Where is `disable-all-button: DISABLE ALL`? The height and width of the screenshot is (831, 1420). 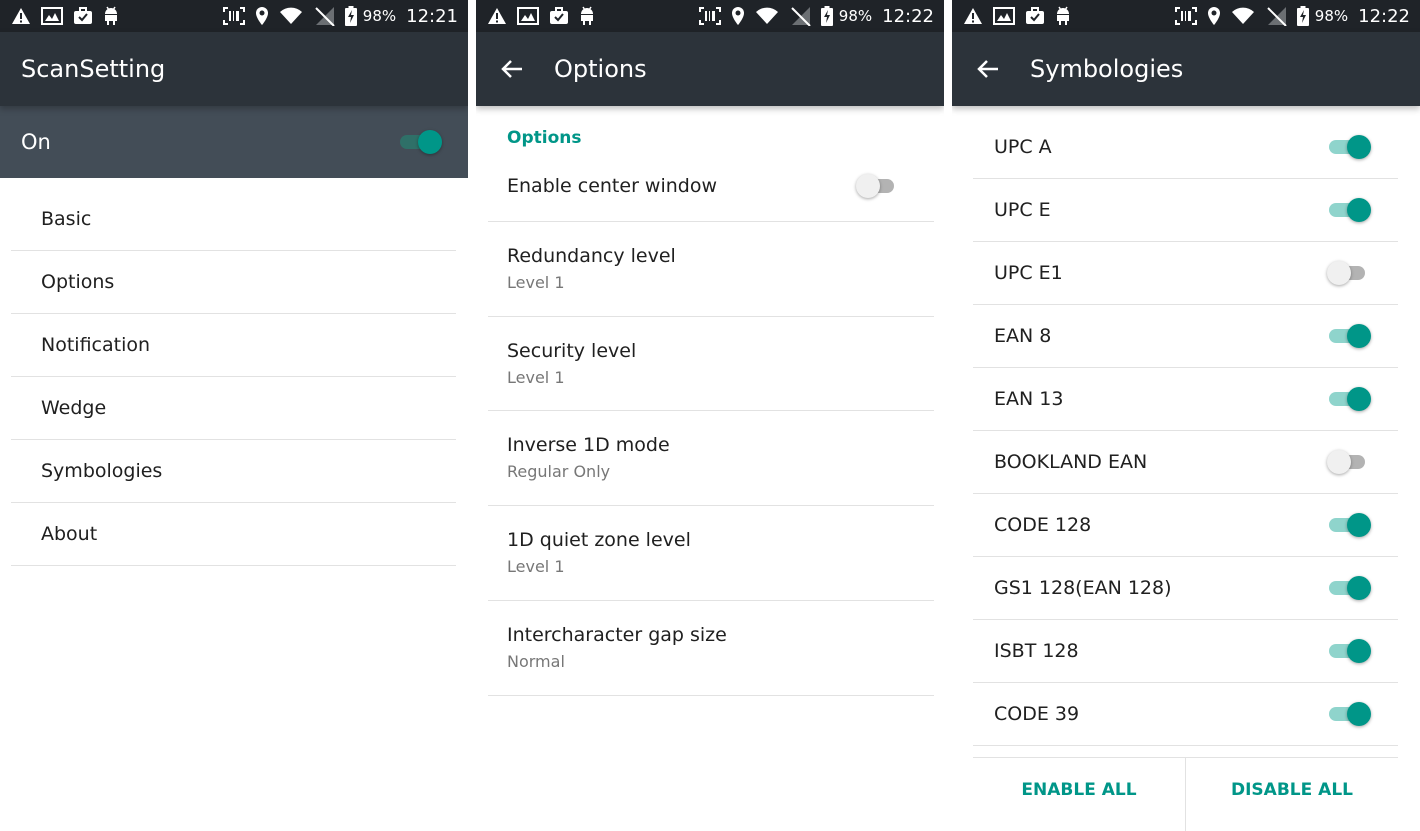 disable-all-button: DISABLE ALL is located at coordinates (1292, 790).